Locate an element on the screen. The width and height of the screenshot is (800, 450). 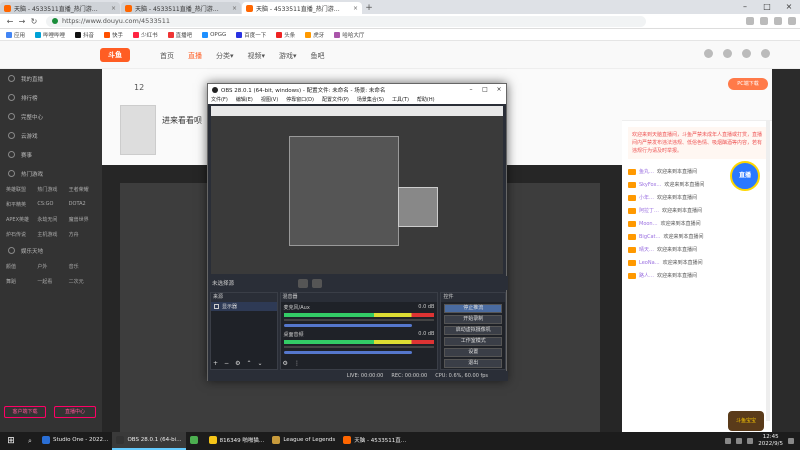
clock: 12:45 2022/9/5 is located at coordinates (770, 441).